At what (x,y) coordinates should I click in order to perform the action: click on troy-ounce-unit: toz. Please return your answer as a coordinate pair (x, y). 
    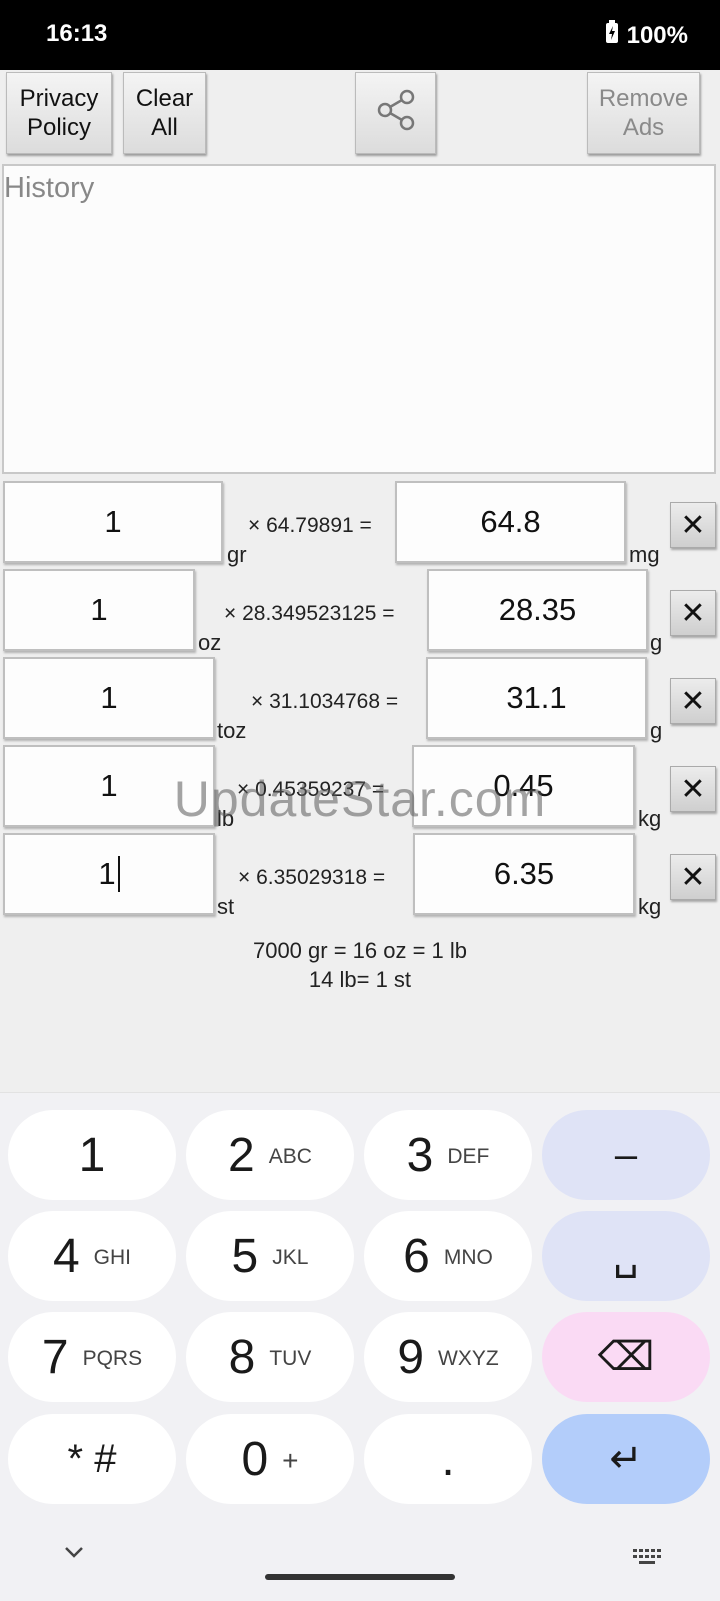
    Looking at the image, I should click on (232, 730).